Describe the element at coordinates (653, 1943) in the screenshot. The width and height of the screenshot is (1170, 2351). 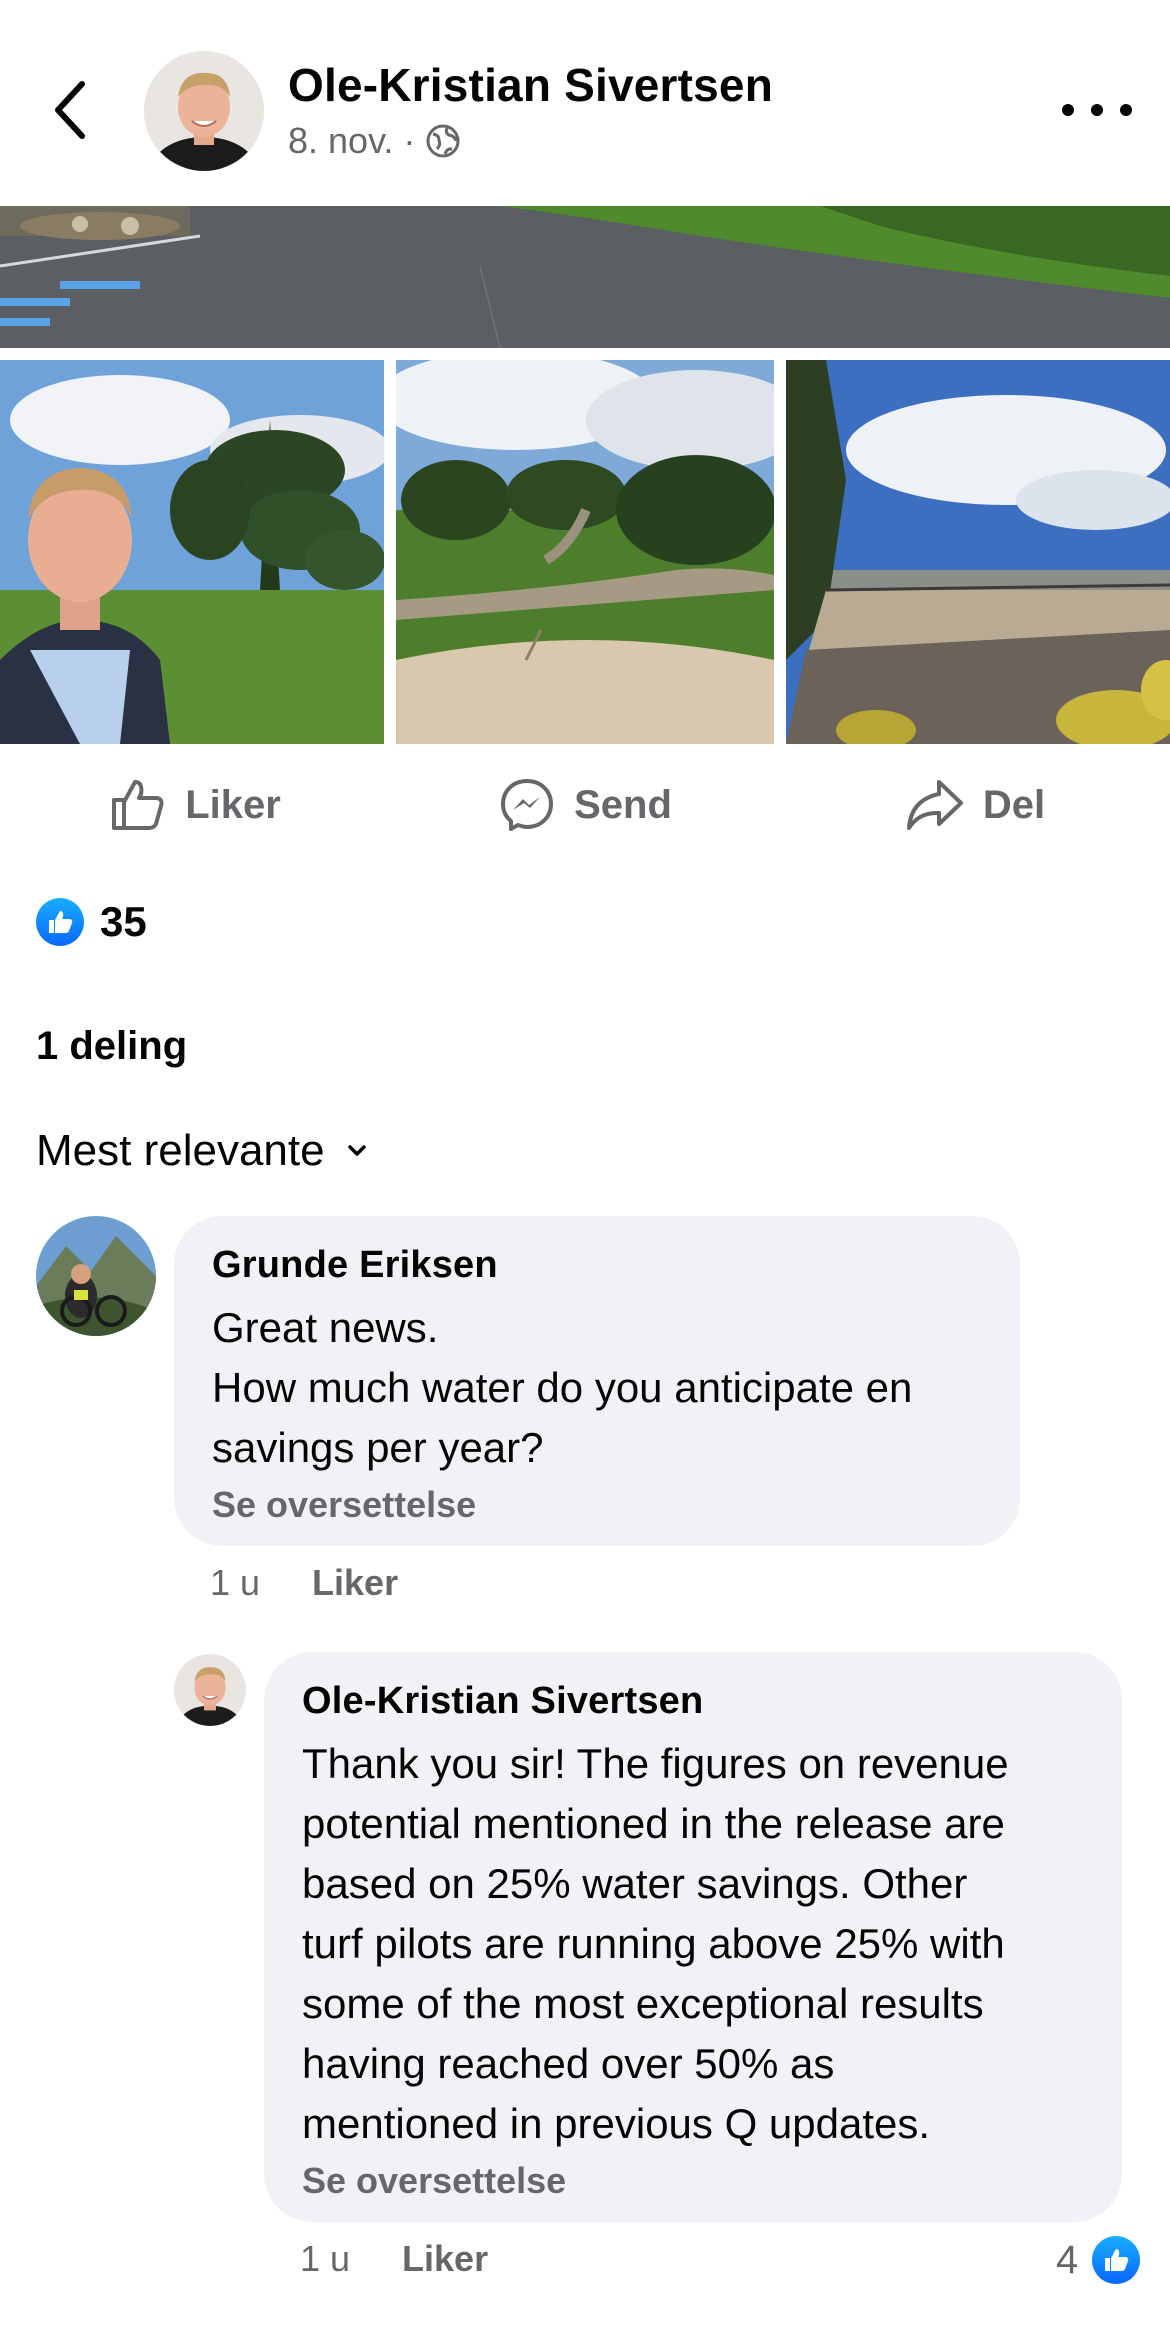
I see `reply-line: turf pilots are running above 25% with` at that location.